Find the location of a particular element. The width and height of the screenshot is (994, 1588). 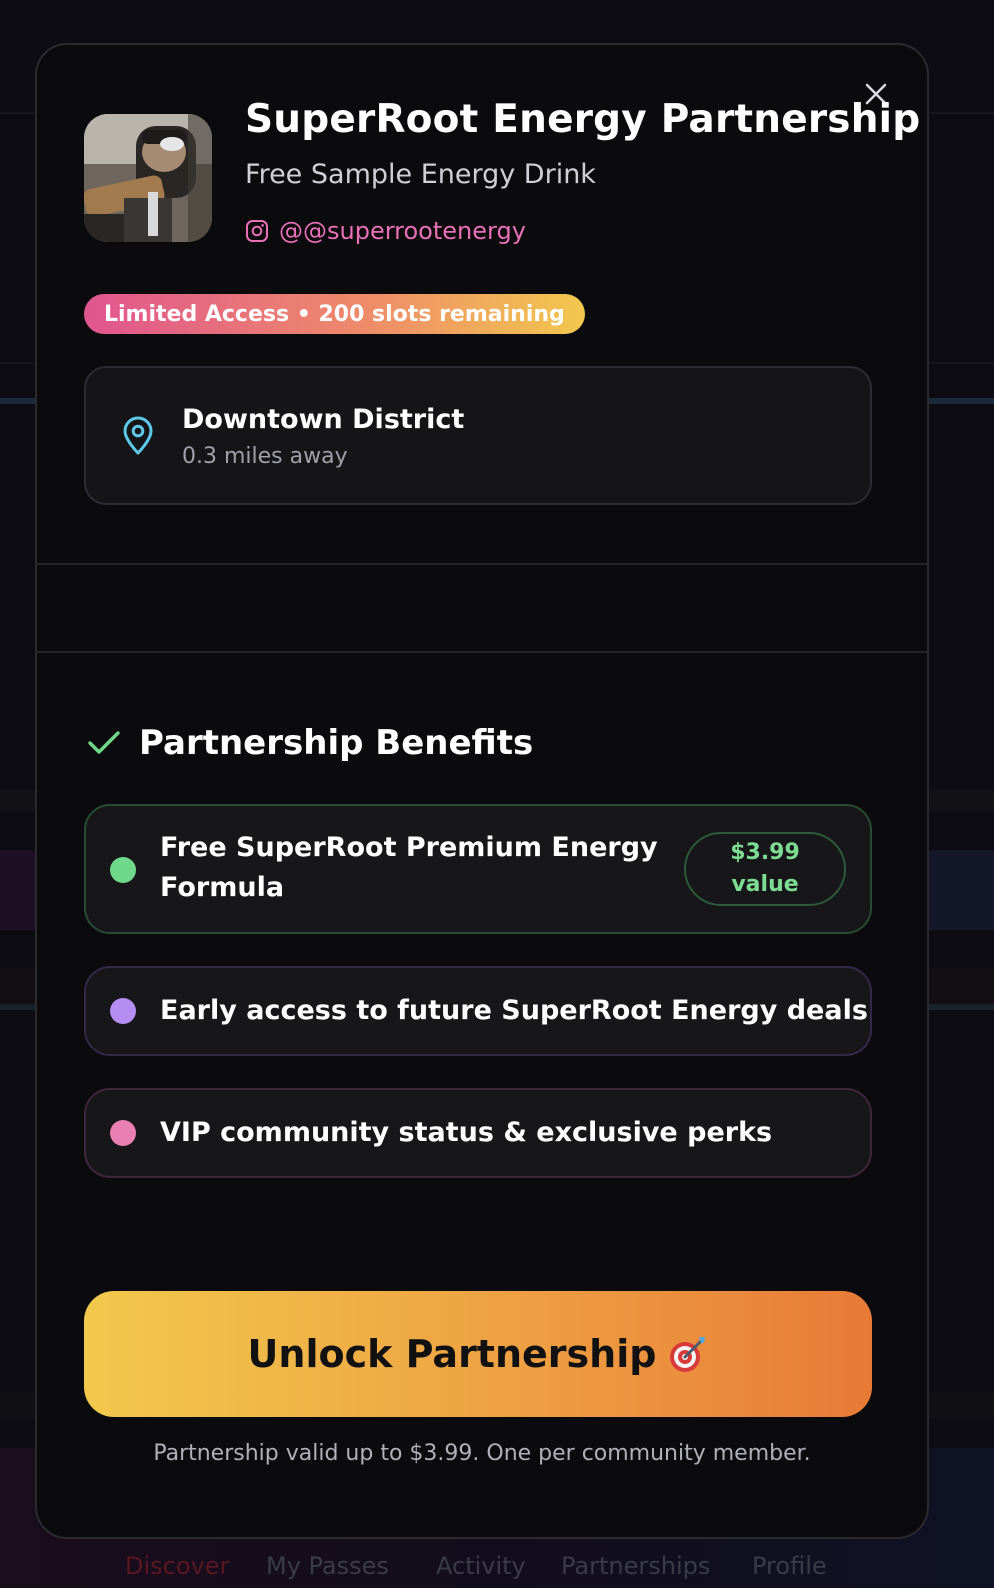

target-icon is located at coordinates (688, 1354).